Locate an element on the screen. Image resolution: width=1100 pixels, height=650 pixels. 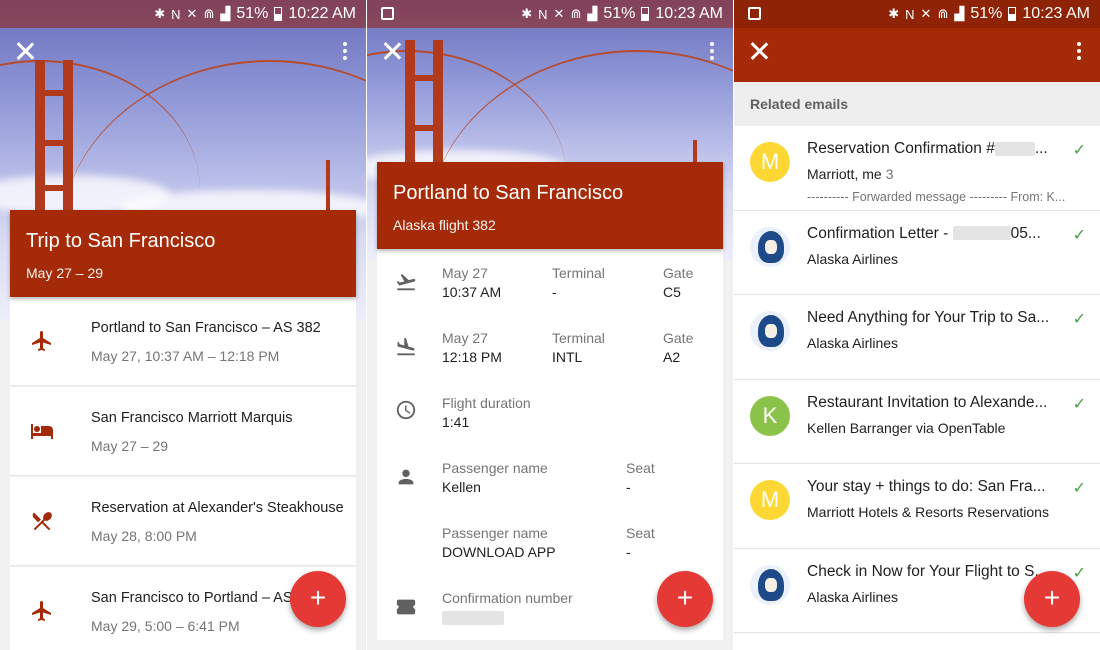
departure-terminal: - is located at coordinates (554, 292).